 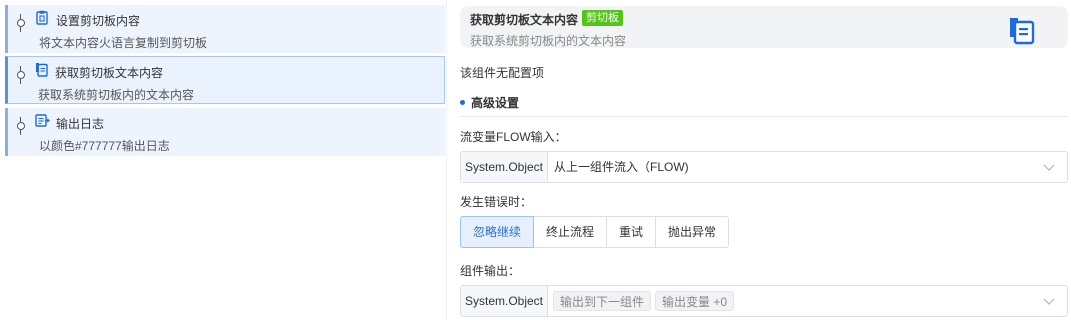 What do you see at coordinates (225, 29) in the screenshot?
I see `flow-node-set-clipboard: 设置剪切板内容 将文本内容火语言复制到剪切板` at bounding box center [225, 29].